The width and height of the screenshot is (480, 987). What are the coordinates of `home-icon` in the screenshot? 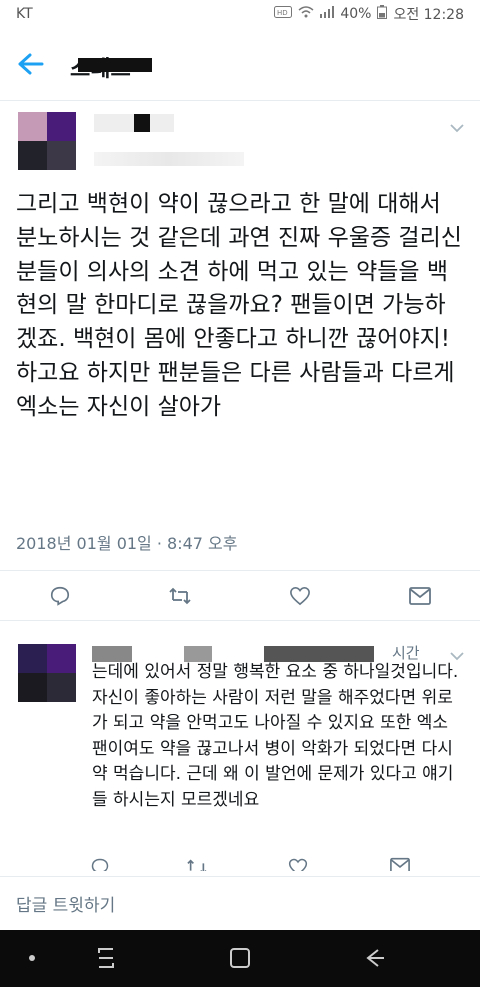 It's located at (240, 958).